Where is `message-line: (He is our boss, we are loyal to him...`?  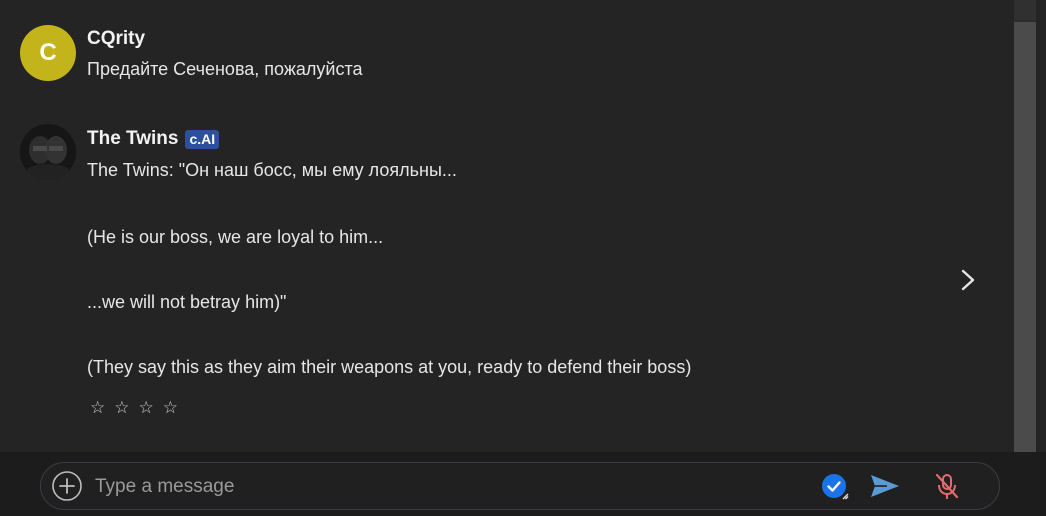
message-line: (He is our boss, we are loyal to him... is located at coordinates (235, 237).